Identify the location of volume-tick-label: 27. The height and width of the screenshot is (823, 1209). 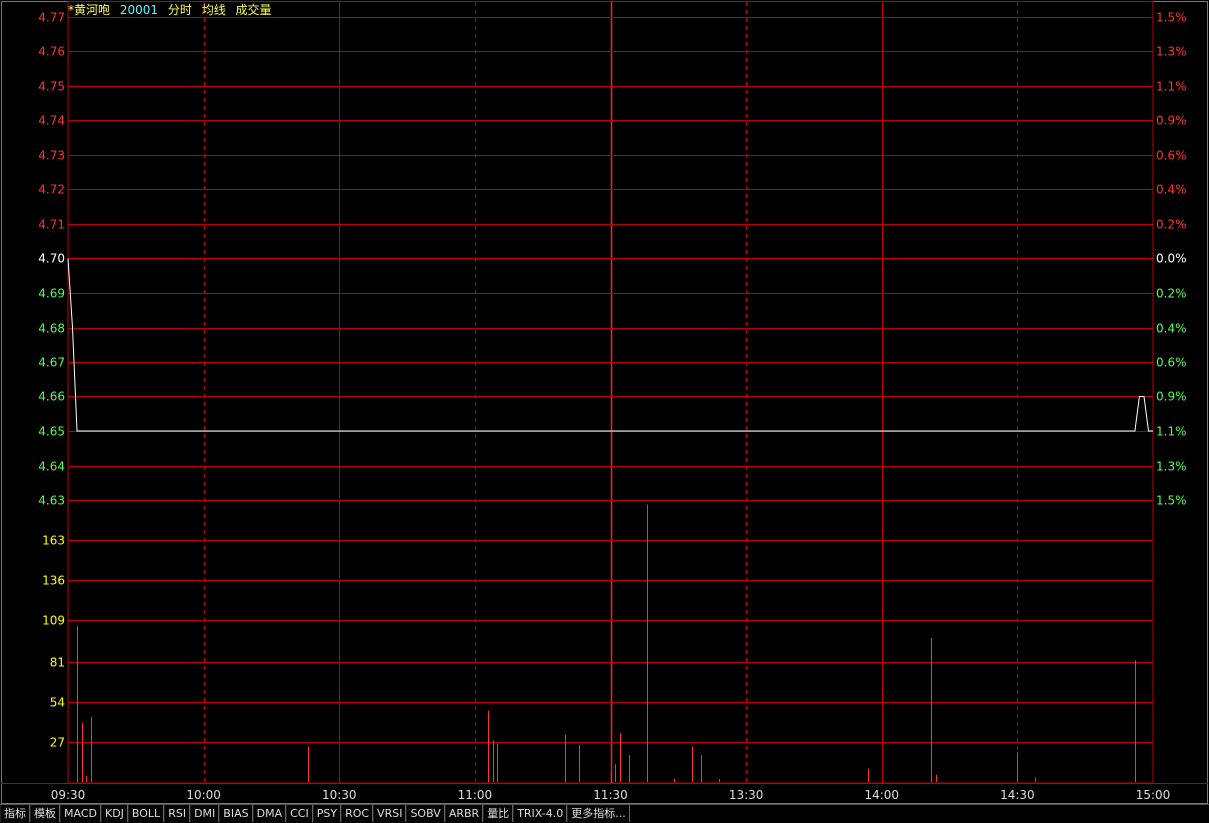
(57, 743).